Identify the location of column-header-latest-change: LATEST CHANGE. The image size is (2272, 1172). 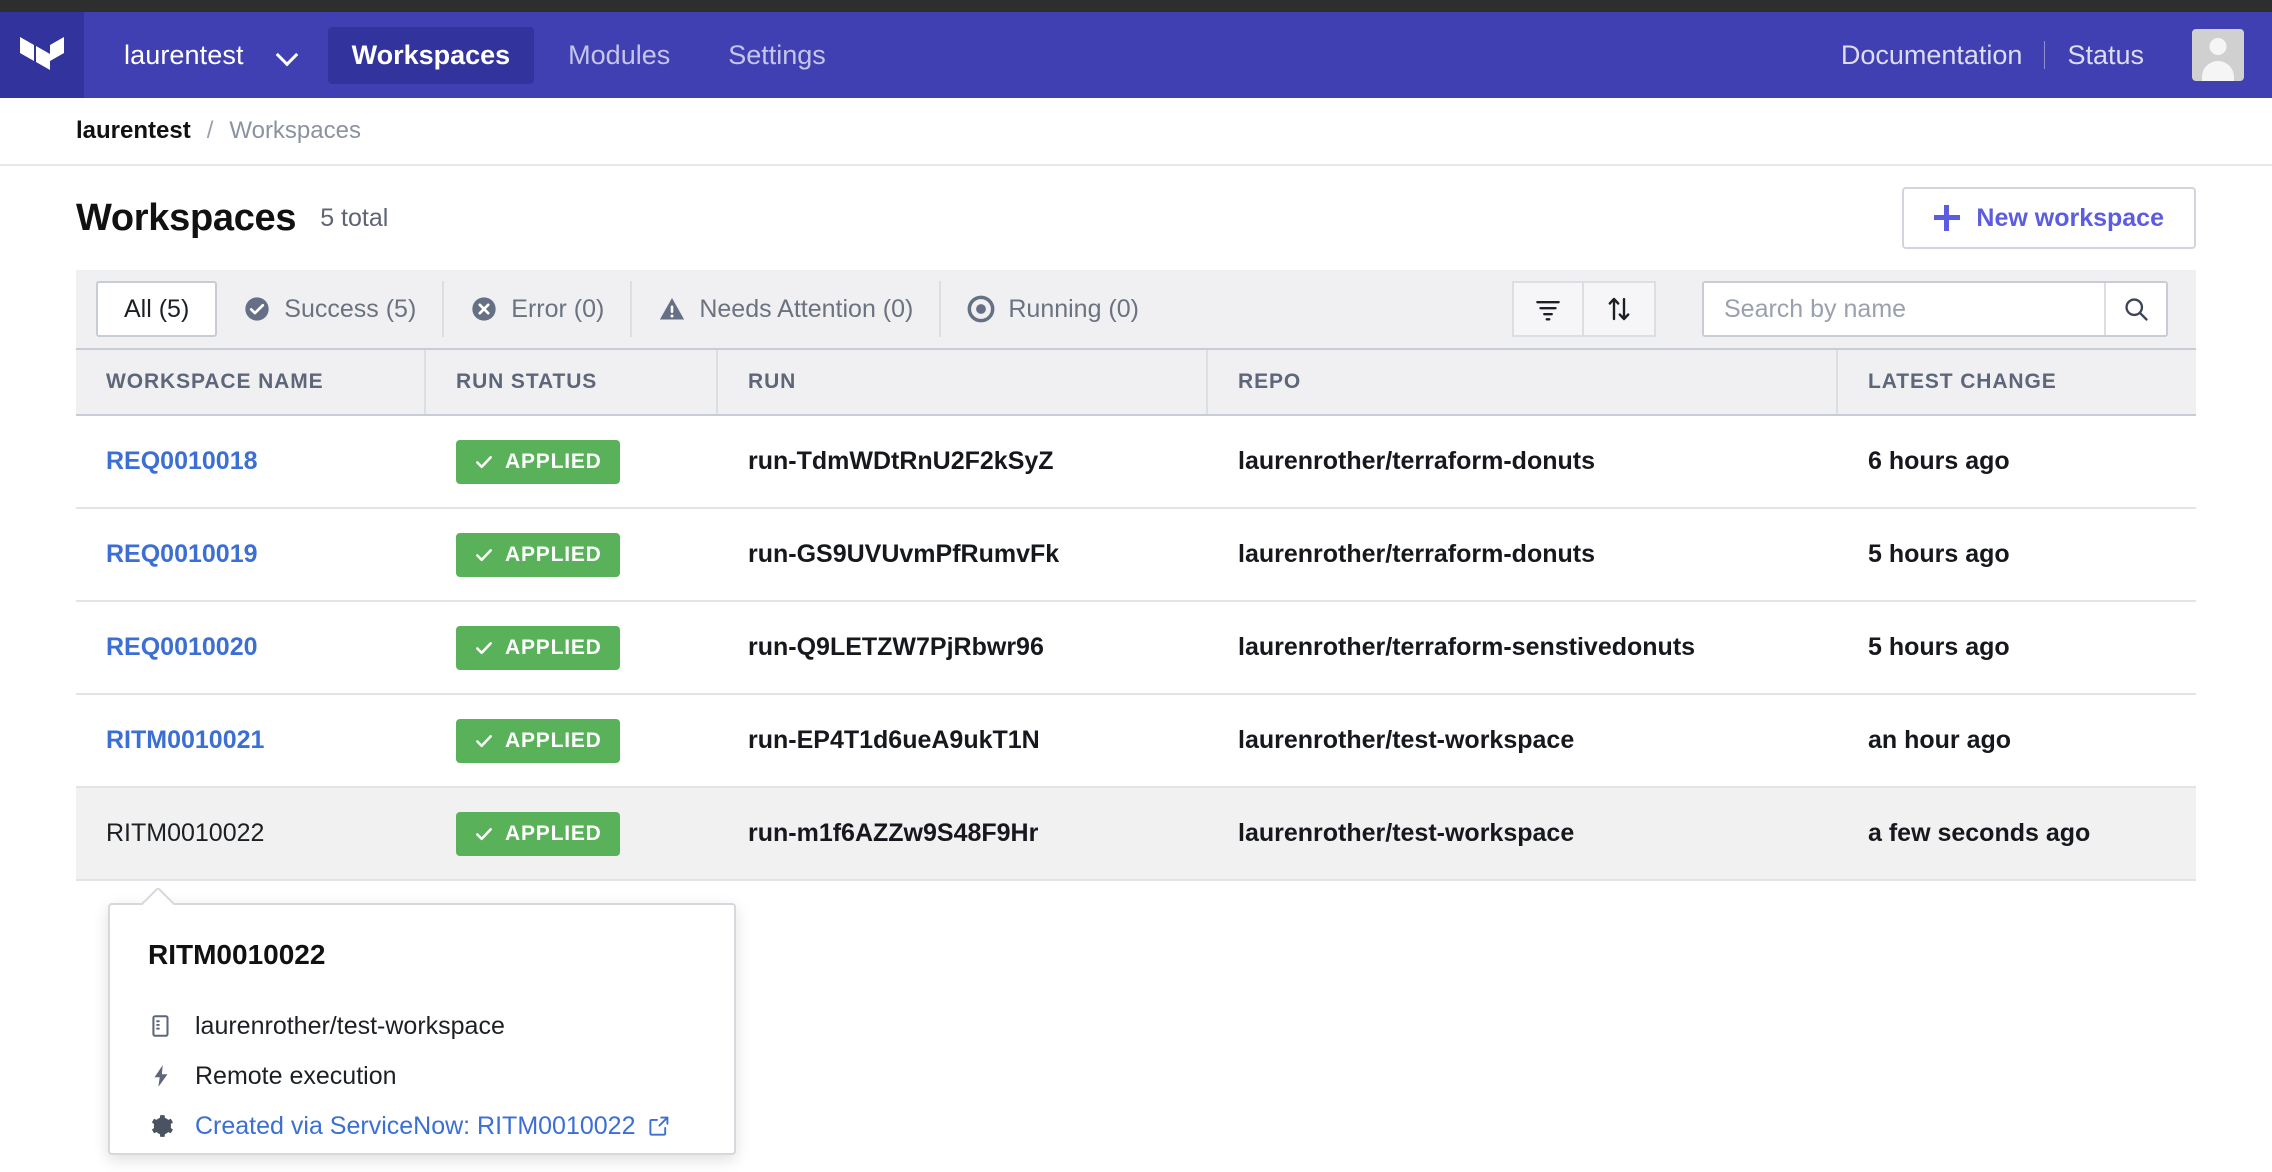
(1962, 381).